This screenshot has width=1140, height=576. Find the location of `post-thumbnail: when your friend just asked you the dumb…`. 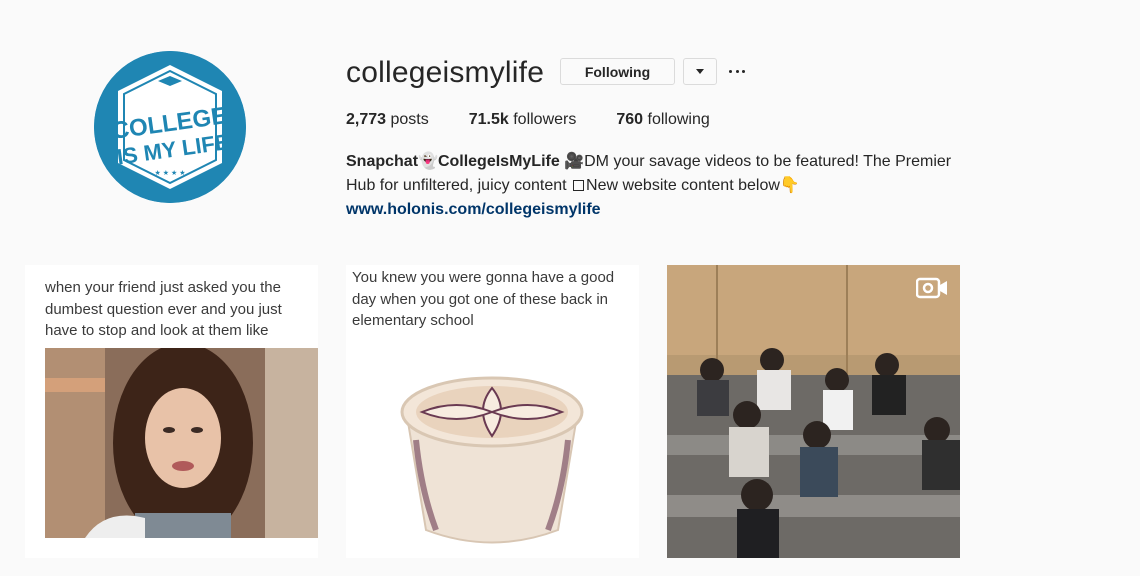

post-thumbnail: when your friend just asked you the dumb… is located at coordinates (171, 411).